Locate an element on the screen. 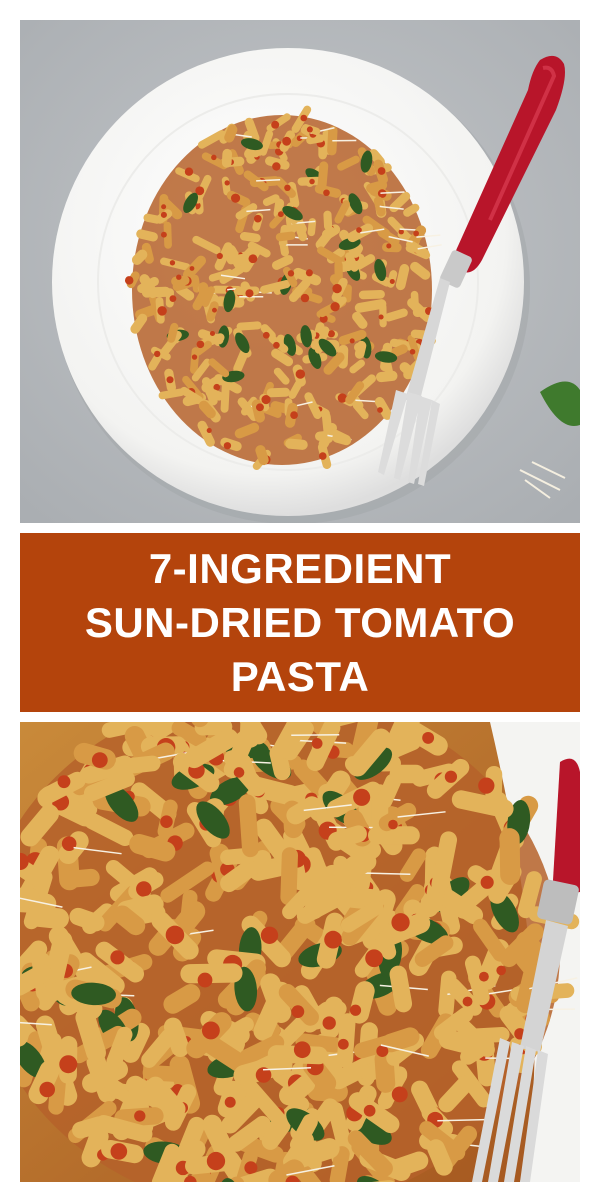 Image resolution: width=600 pixels, height=1202 pixels. title-banner: 7-INGREDIENT SUN-DRIED TOMATO PASTA is located at coordinates (300, 622).